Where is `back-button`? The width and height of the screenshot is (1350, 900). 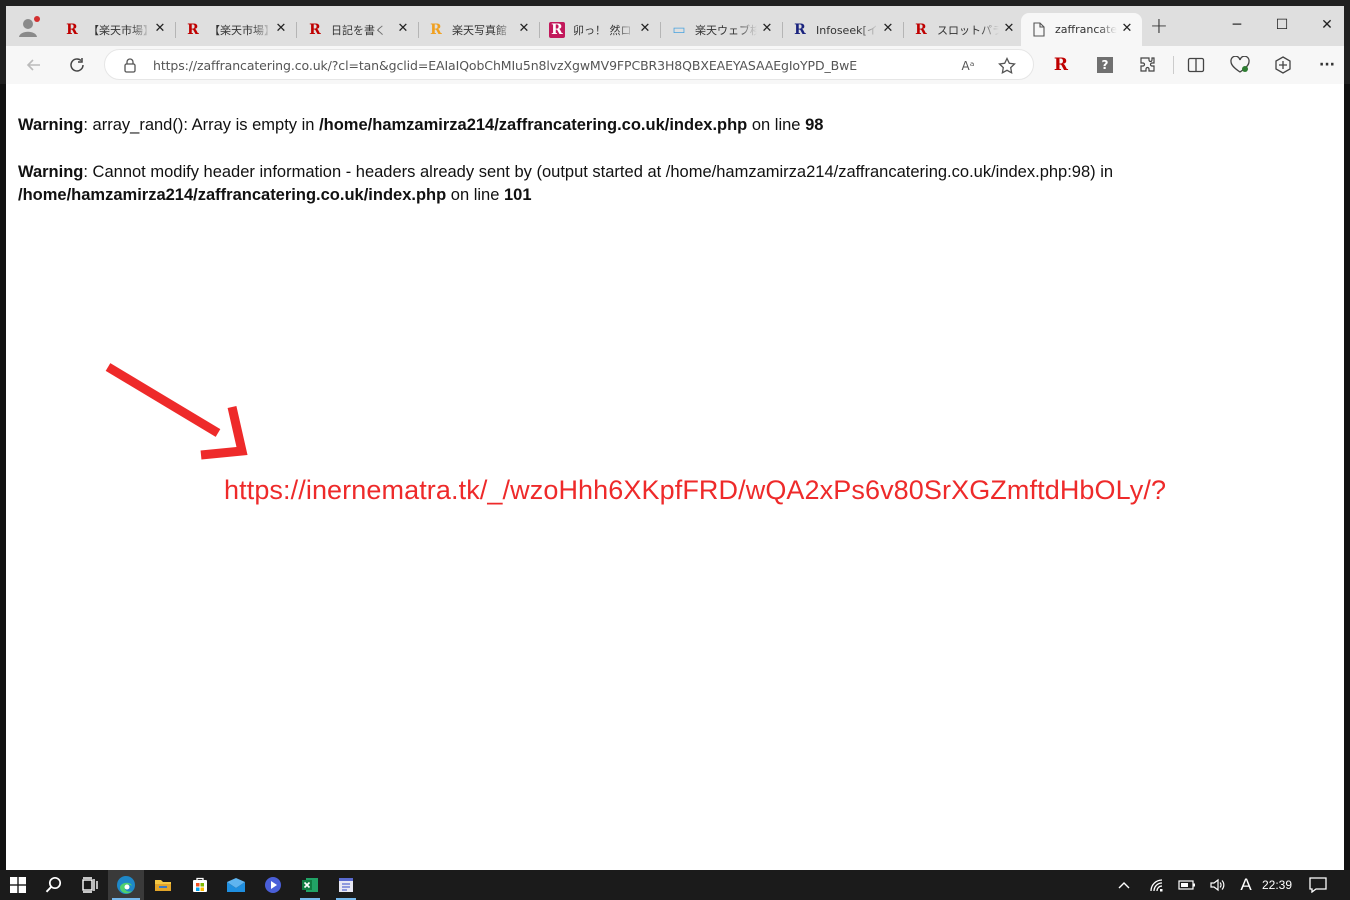
back-button is located at coordinates (34, 65).